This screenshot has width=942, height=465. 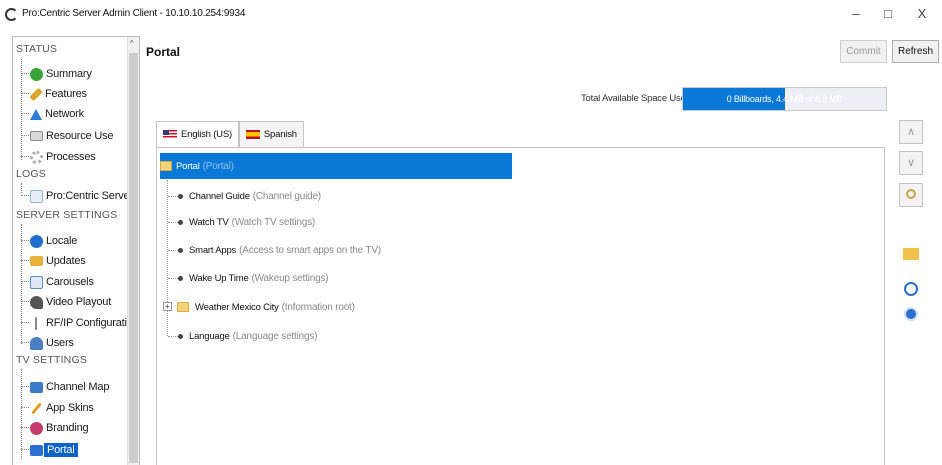 What do you see at coordinates (49, 450) in the screenshot?
I see `sidebar-item-portal: Portal` at bounding box center [49, 450].